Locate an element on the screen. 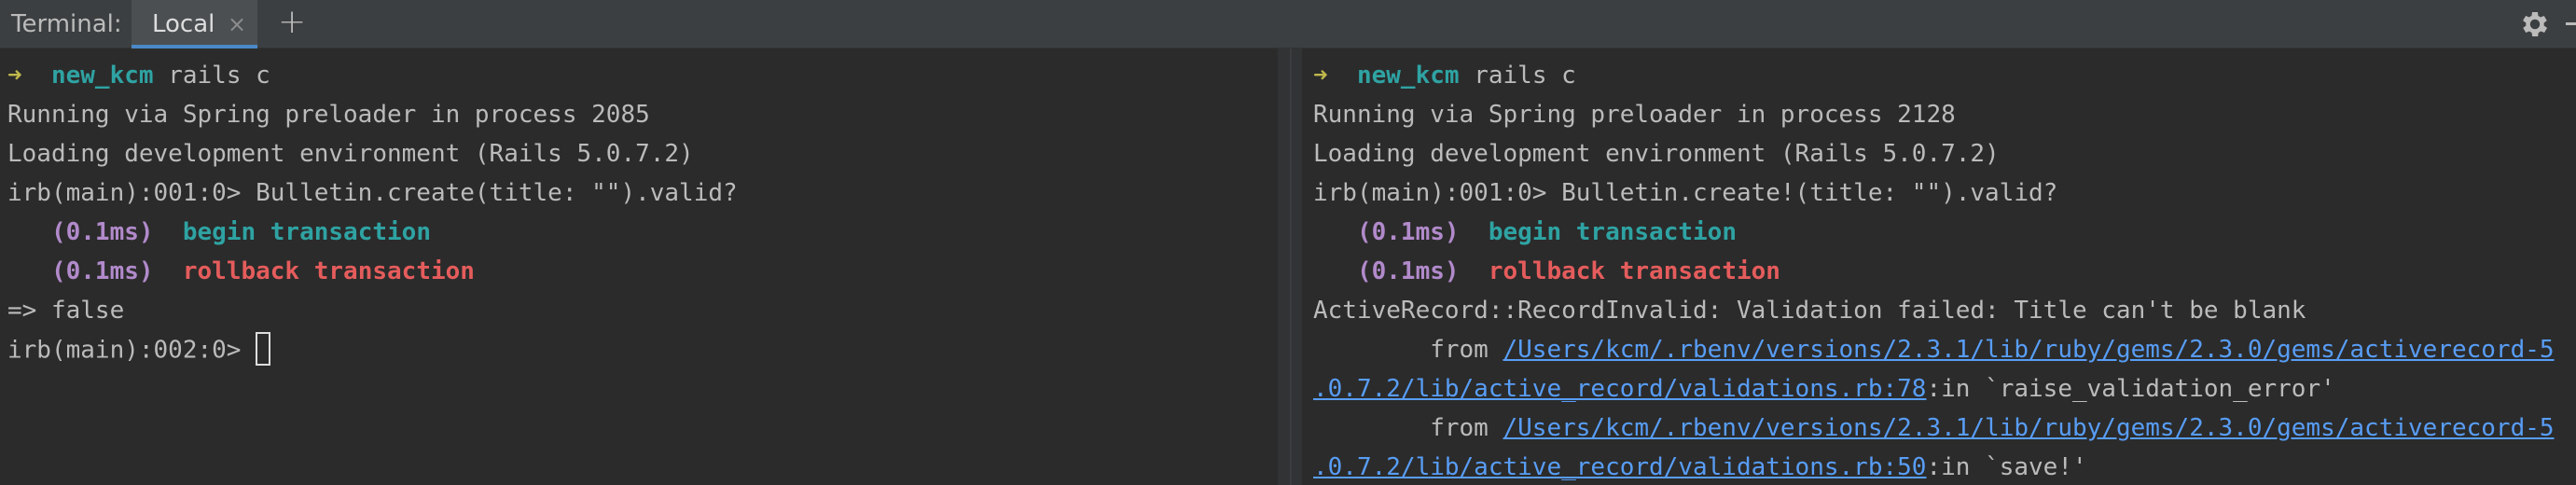  irb-prompt-line: irb(main):002:0> is located at coordinates (139, 349).